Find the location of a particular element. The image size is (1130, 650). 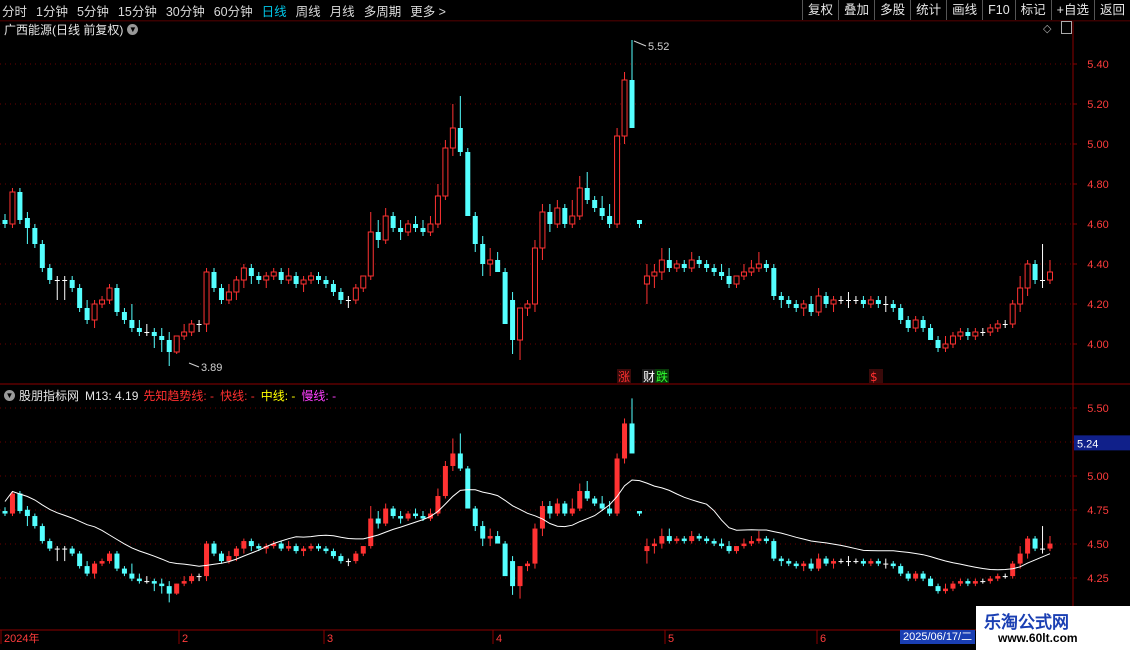

high-pointer is located at coordinates (640, 43).